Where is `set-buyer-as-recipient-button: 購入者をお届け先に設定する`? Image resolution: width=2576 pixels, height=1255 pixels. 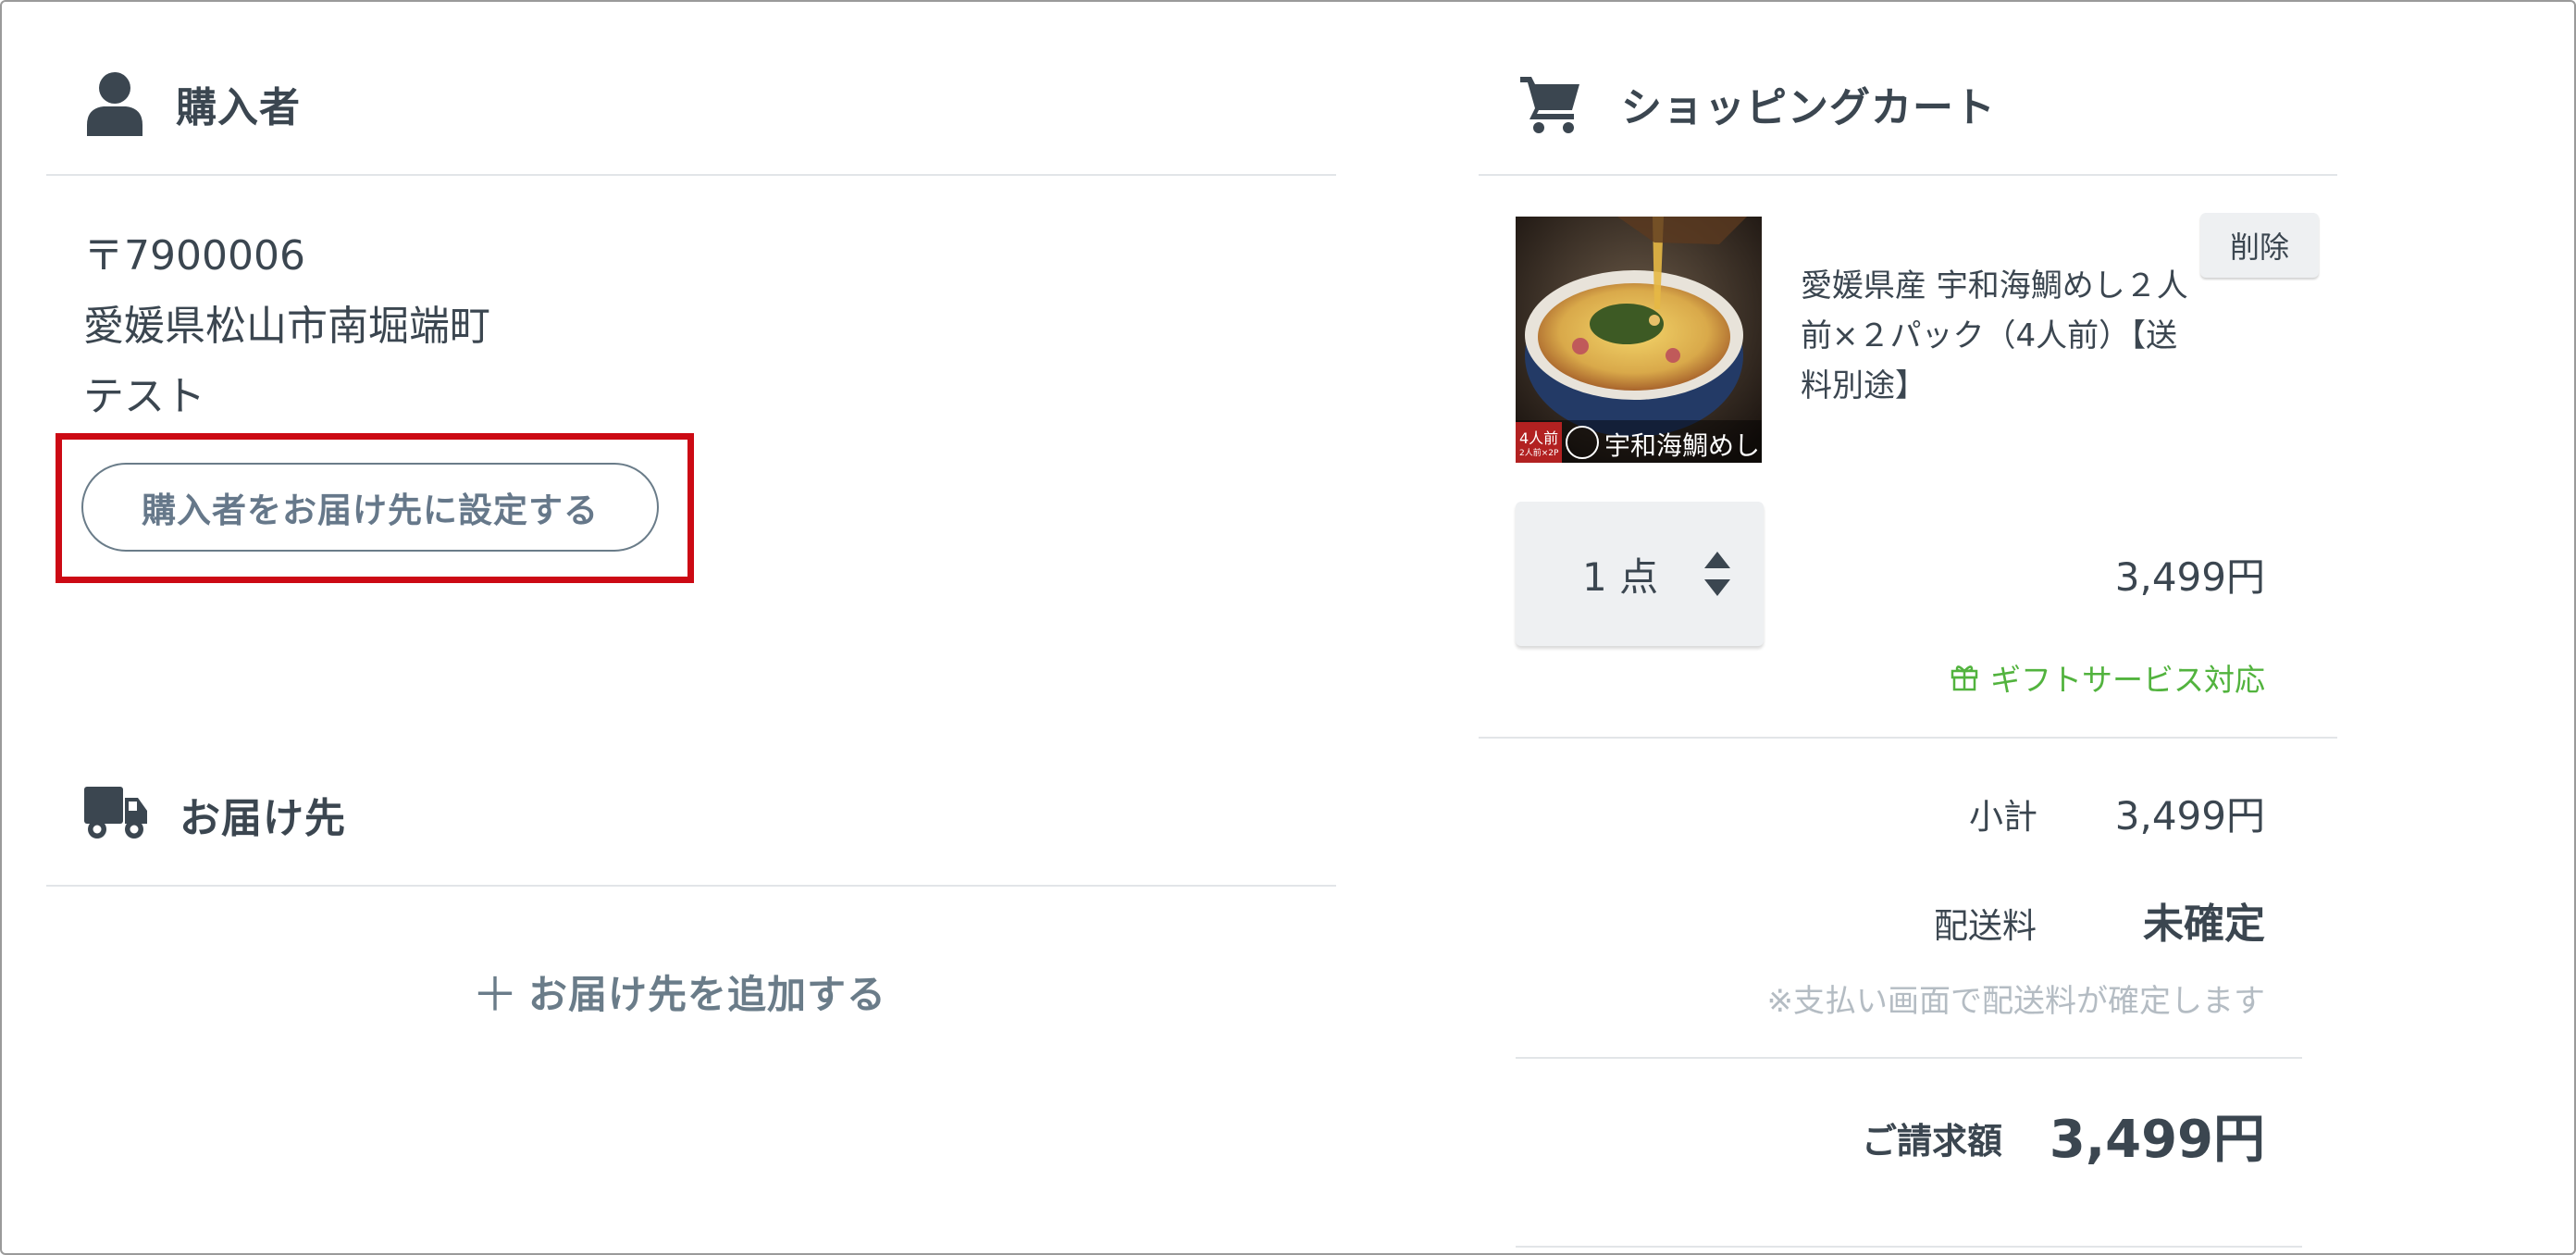
set-buyer-as-recipient-button: 購入者をお届け先に設定する is located at coordinates (370, 507).